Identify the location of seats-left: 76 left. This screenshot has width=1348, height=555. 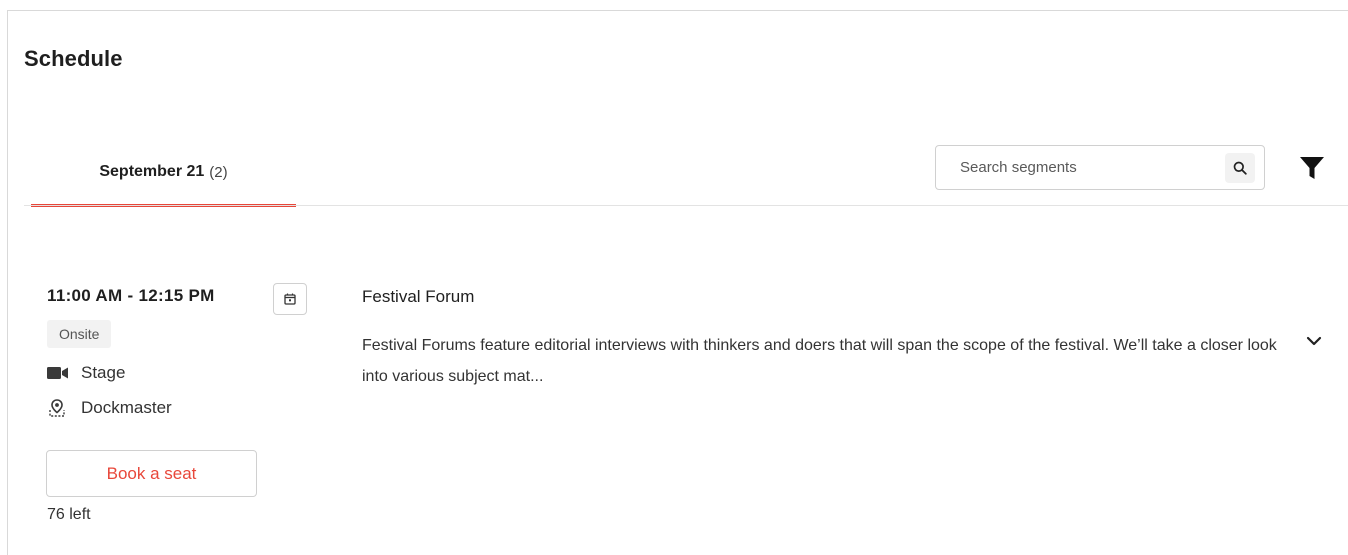
(69, 514).